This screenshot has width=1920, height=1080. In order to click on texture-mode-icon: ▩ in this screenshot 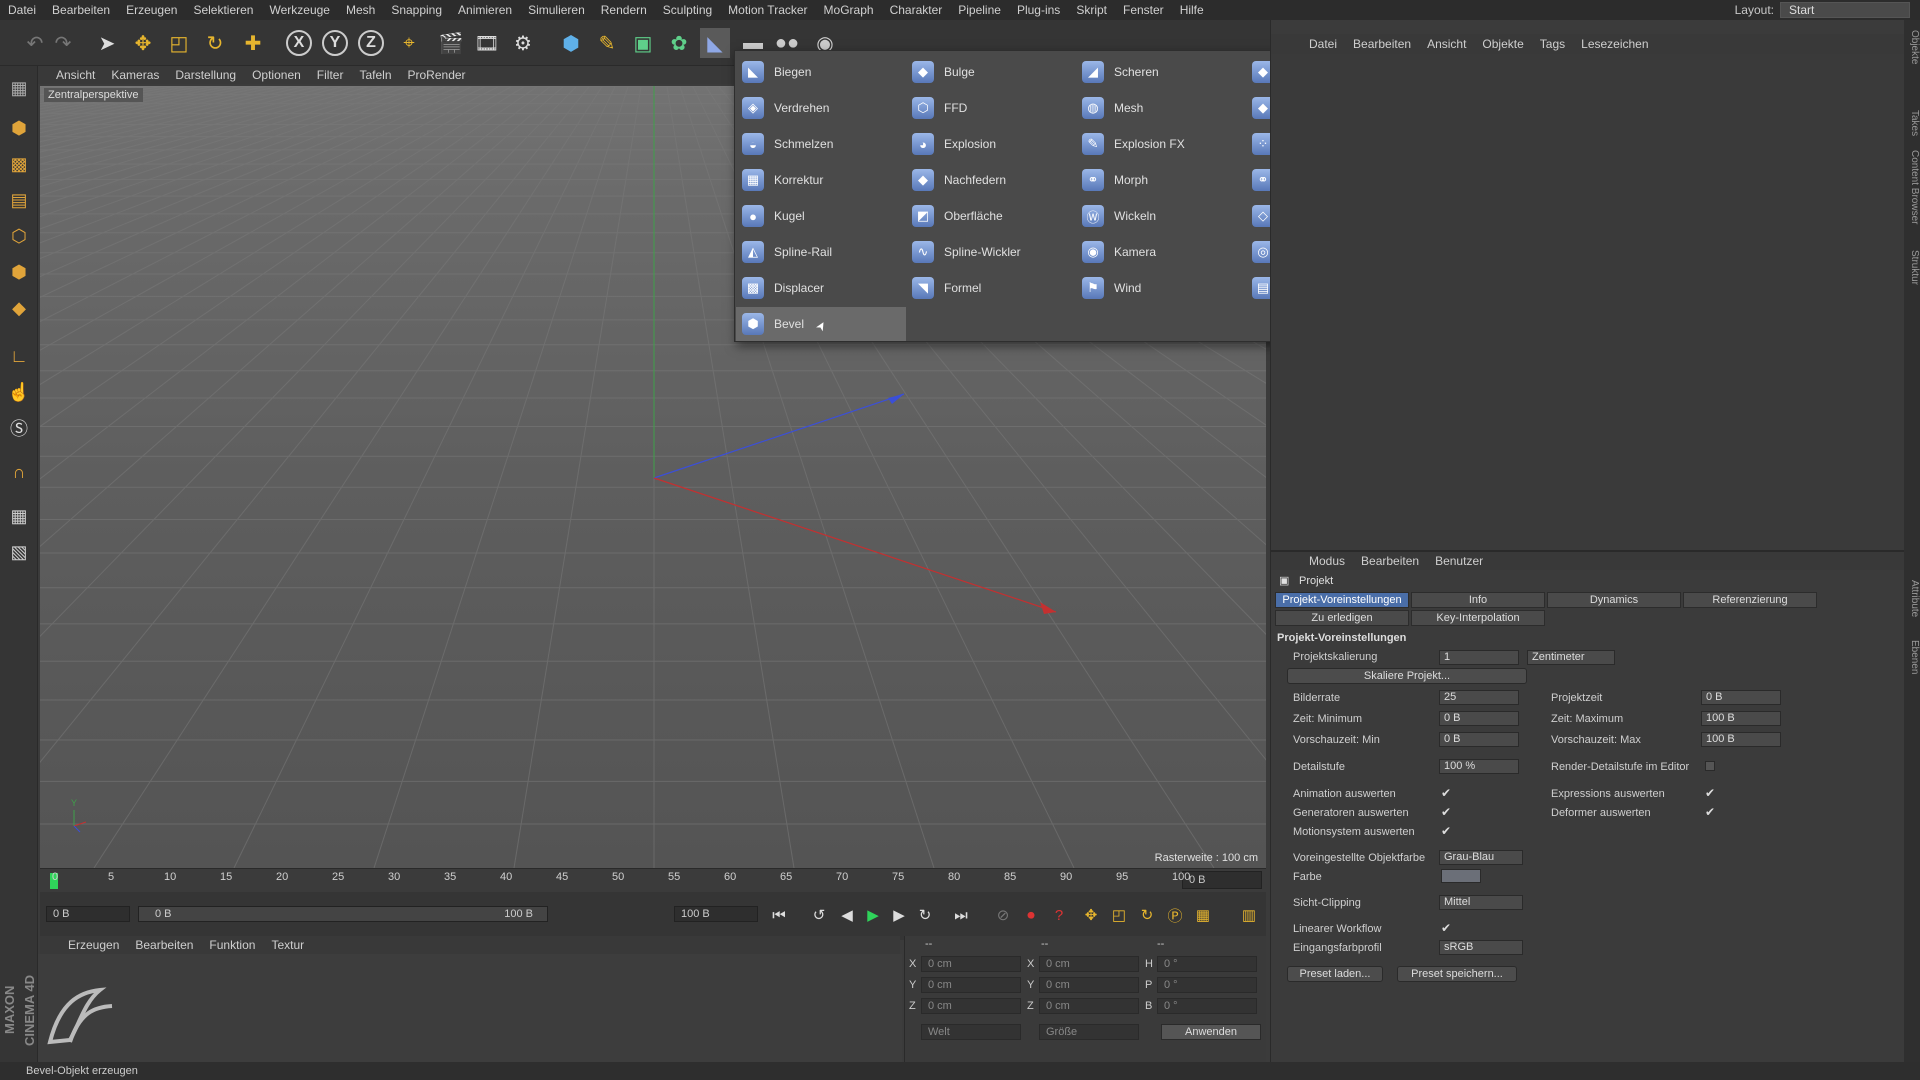, I will do `click(19, 164)`.